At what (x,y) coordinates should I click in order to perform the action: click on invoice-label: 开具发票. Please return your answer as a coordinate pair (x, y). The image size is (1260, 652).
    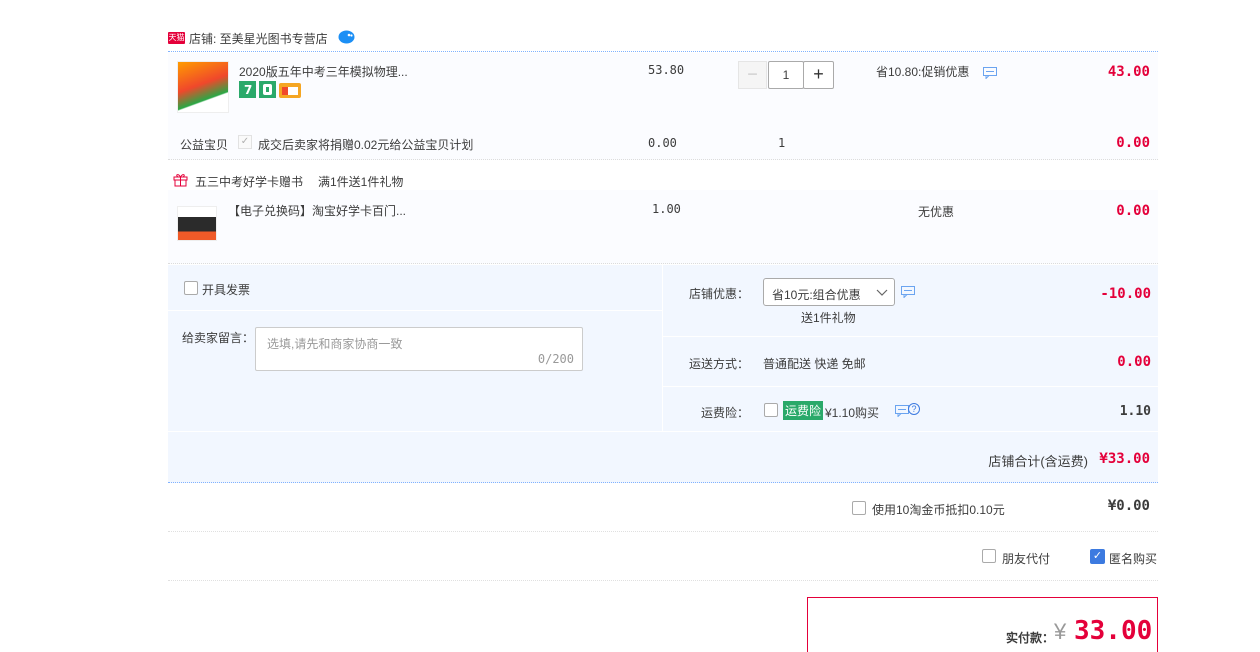
    Looking at the image, I should click on (226, 289).